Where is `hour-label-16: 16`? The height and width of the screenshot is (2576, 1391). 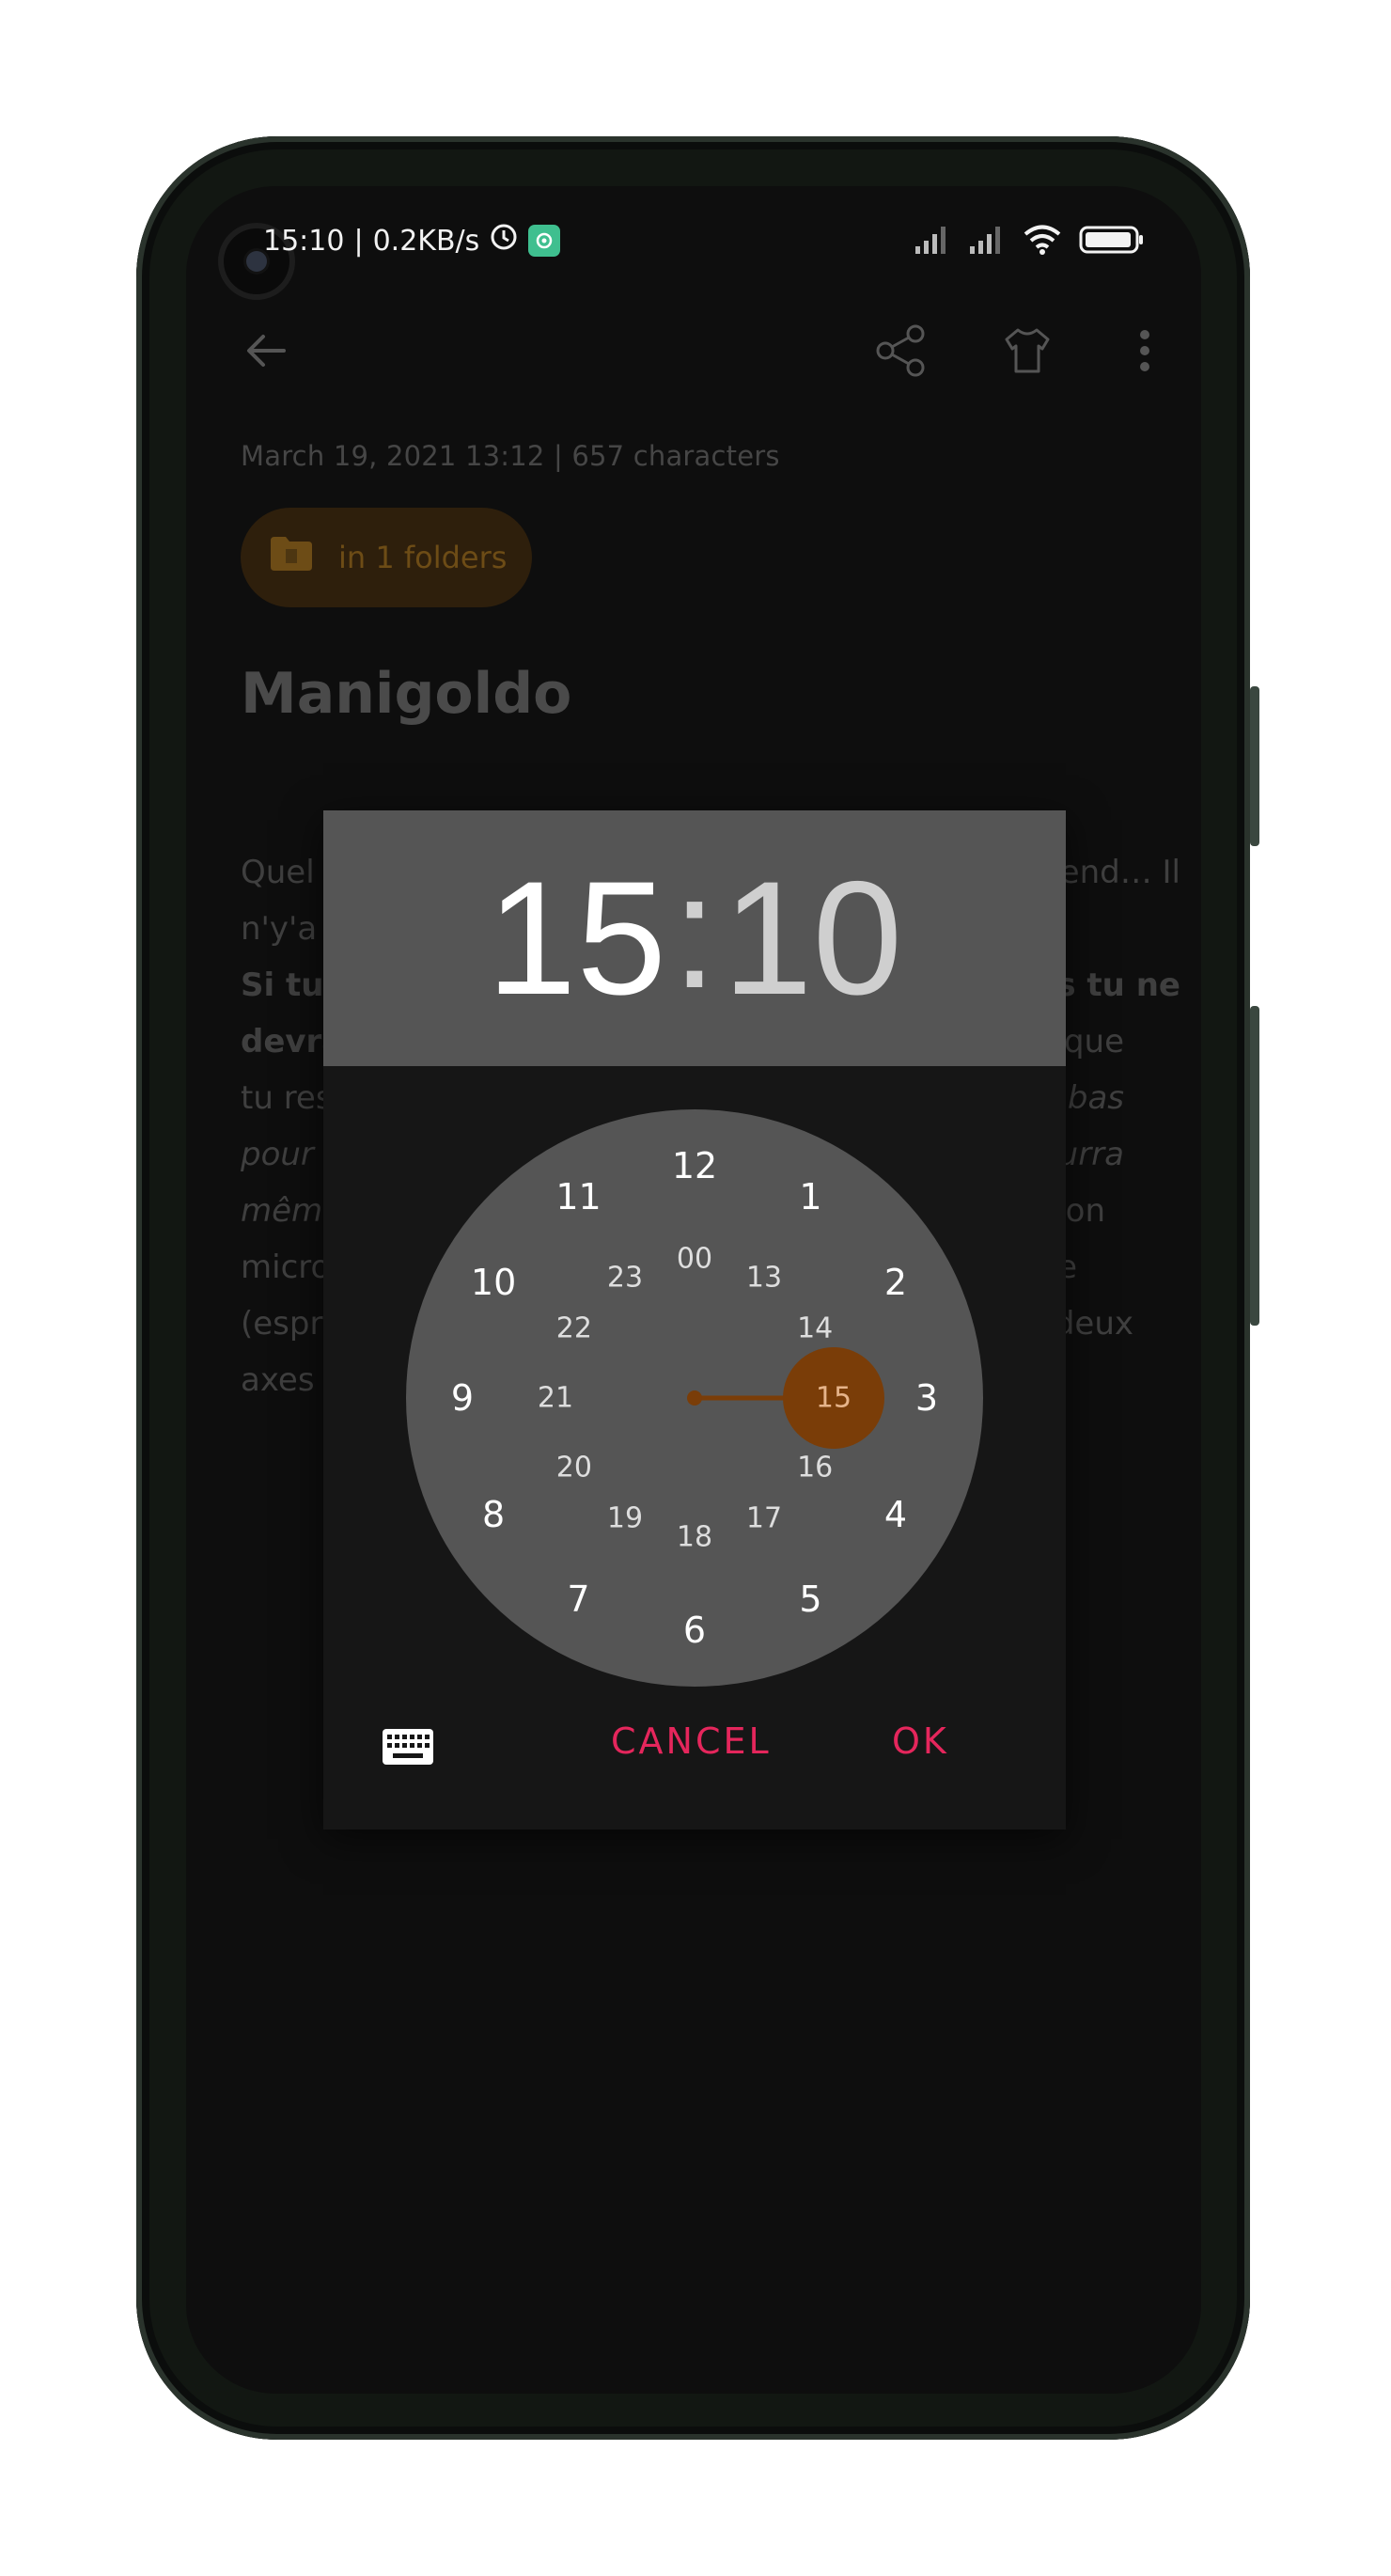
hour-label-16: 16 is located at coordinates (815, 1468).